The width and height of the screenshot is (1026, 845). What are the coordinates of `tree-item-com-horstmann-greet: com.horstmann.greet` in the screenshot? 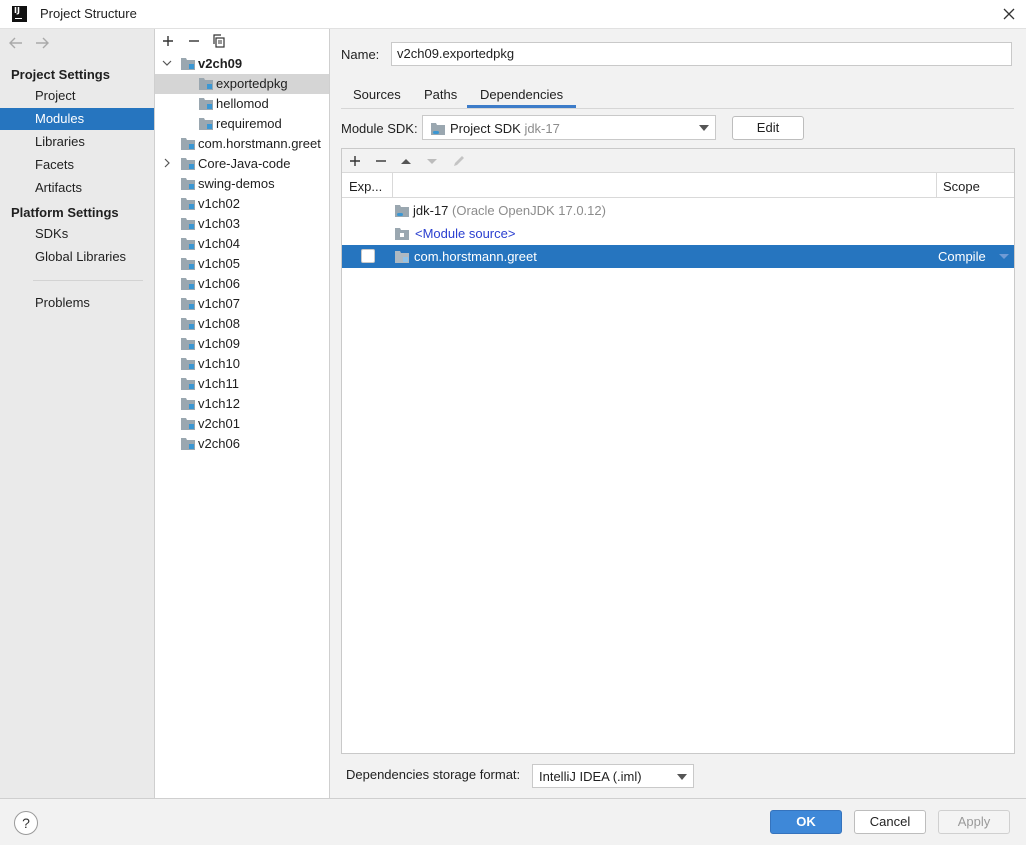 It's located at (242, 144).